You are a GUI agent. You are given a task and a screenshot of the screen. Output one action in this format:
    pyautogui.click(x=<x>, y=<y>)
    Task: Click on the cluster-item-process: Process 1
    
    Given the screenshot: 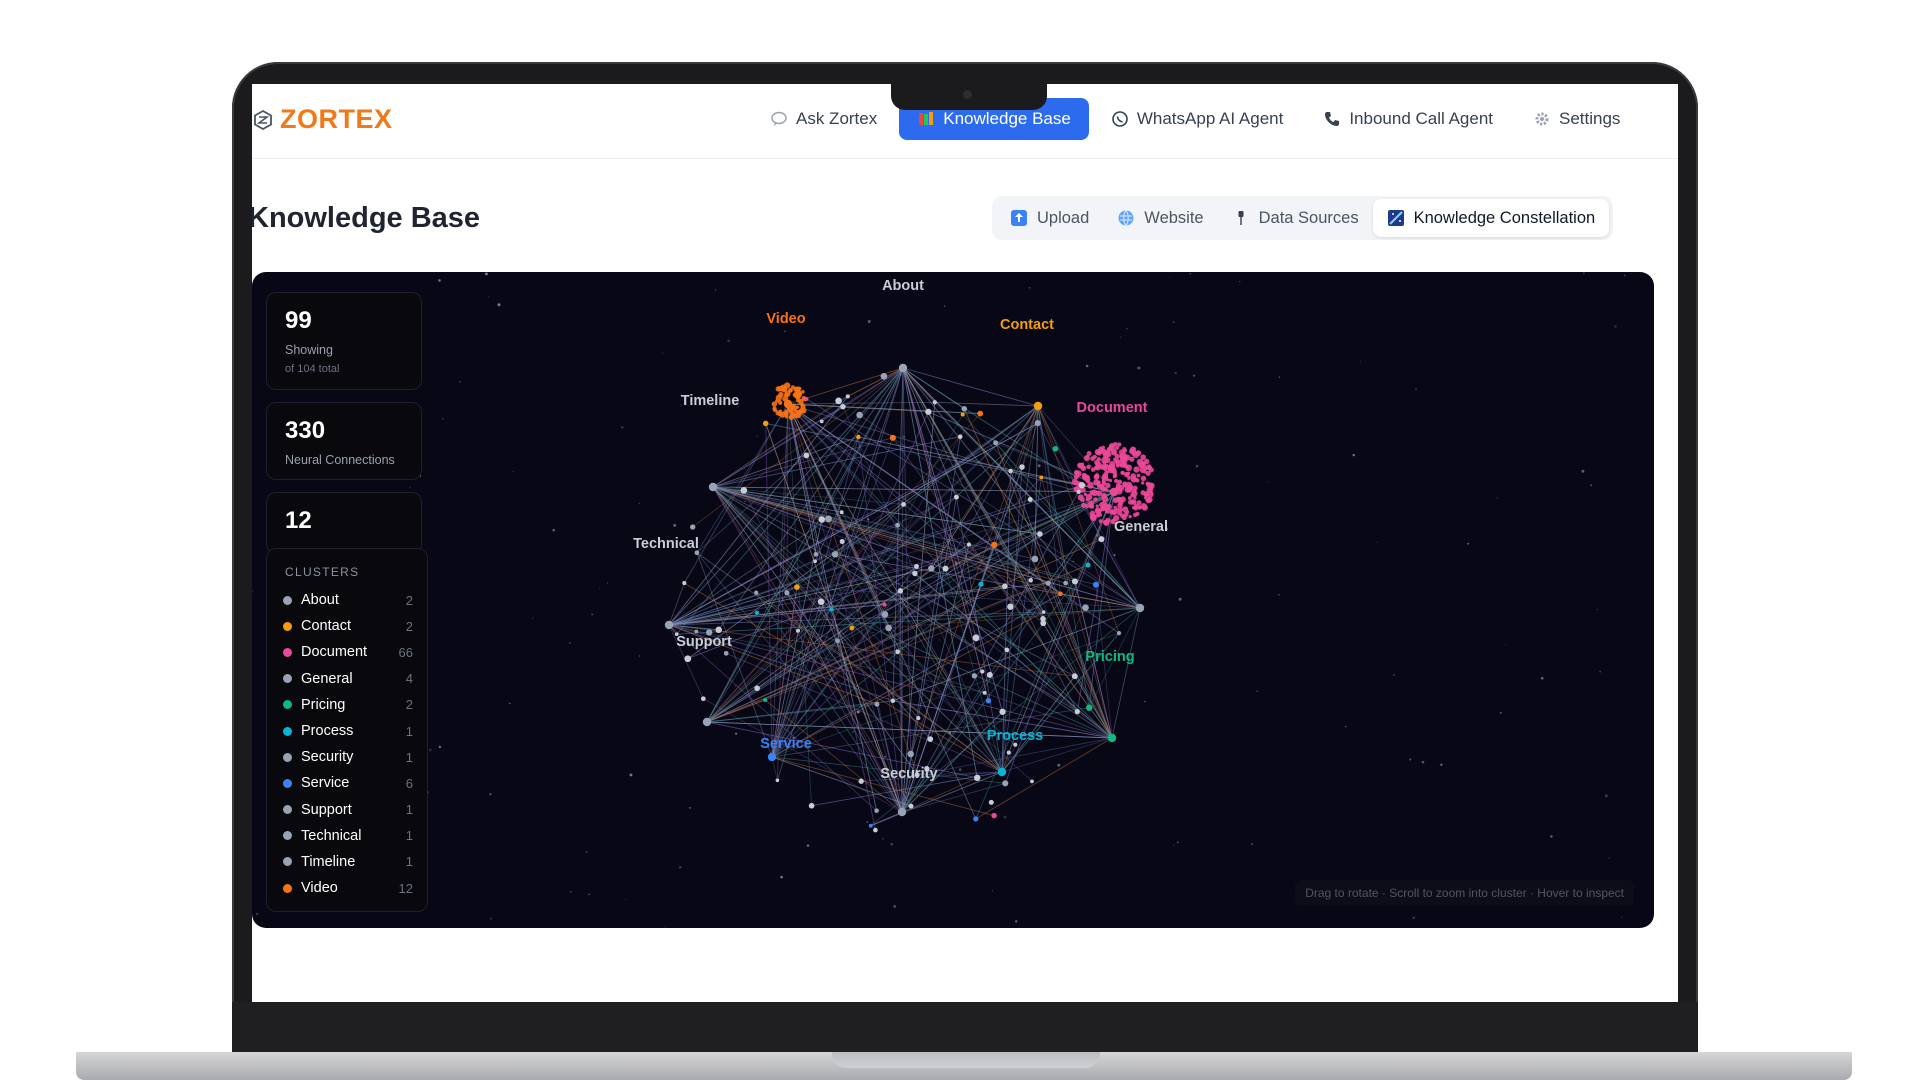 What is the action you would take?
    pyautogui.click(x=348, y=731)
    